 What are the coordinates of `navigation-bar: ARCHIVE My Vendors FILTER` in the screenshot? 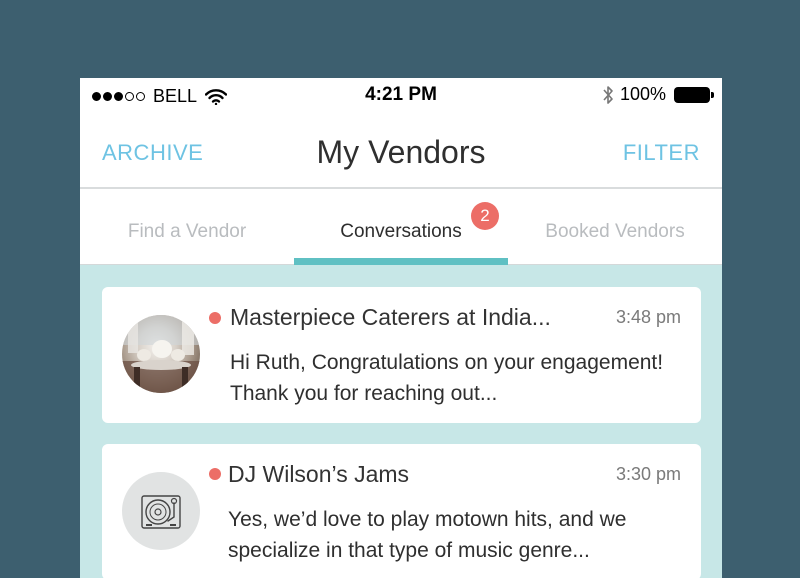 It's located at (401, 150).